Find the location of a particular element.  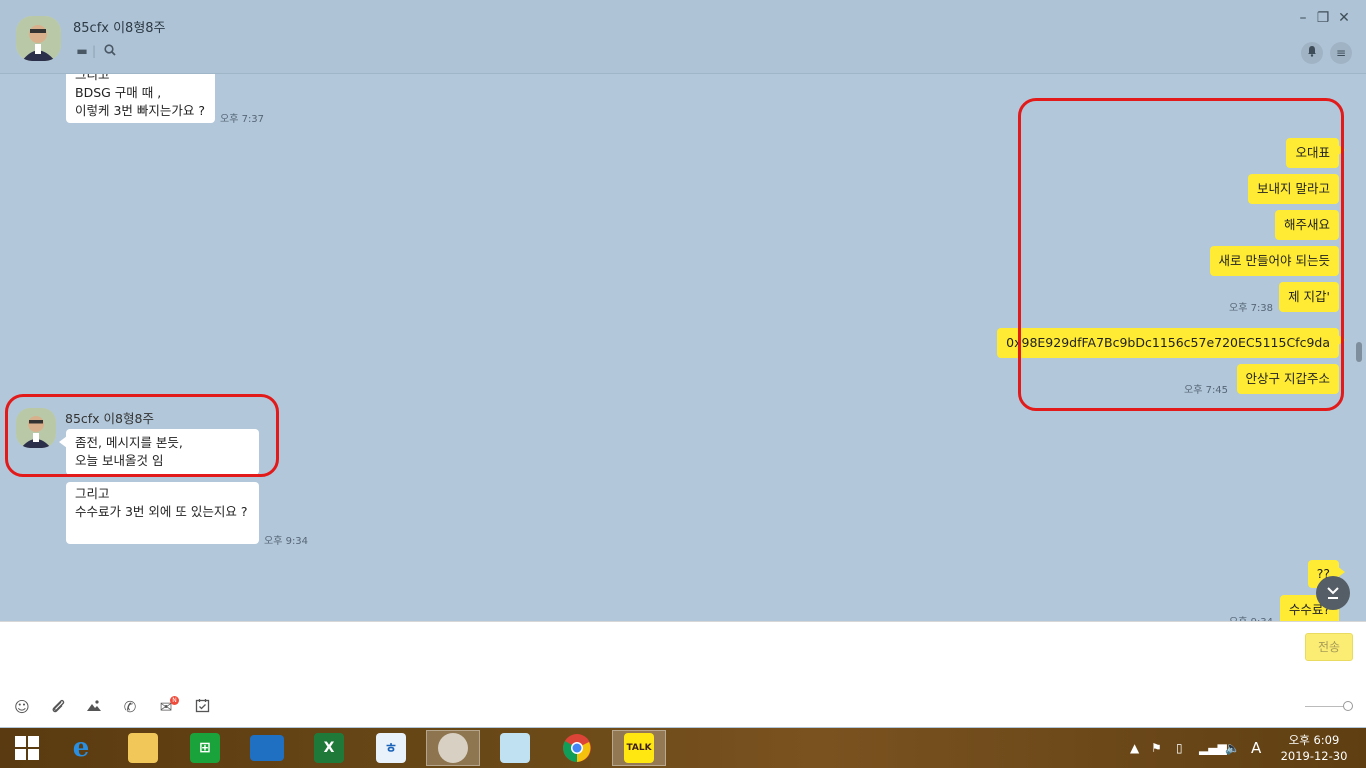

kakaotalk-icon: TALK is located at coordinates (639, 748).